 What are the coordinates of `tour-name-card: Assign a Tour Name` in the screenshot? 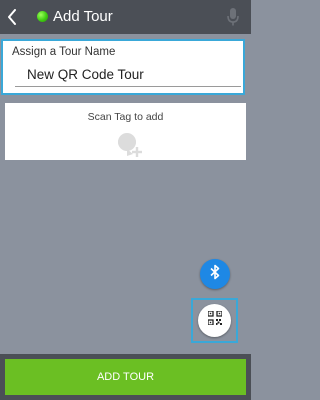 It's located at (123, 67).